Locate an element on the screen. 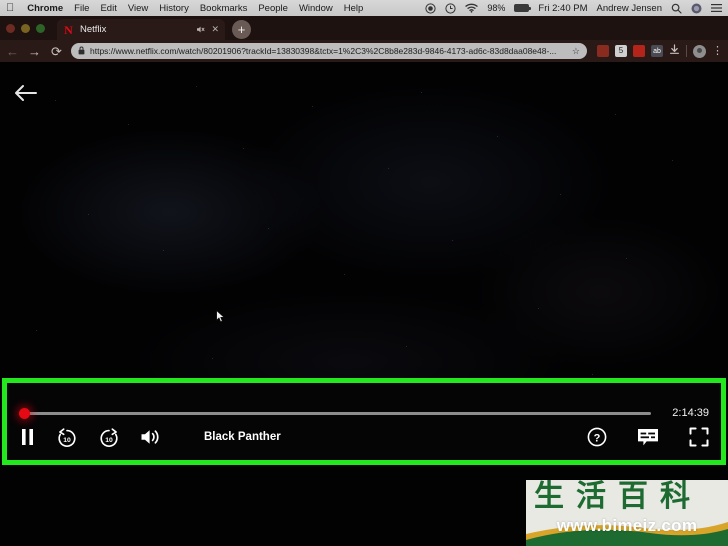 The image size is (728, 546). menu-item-window: Window is located at coordinates (316, 8).